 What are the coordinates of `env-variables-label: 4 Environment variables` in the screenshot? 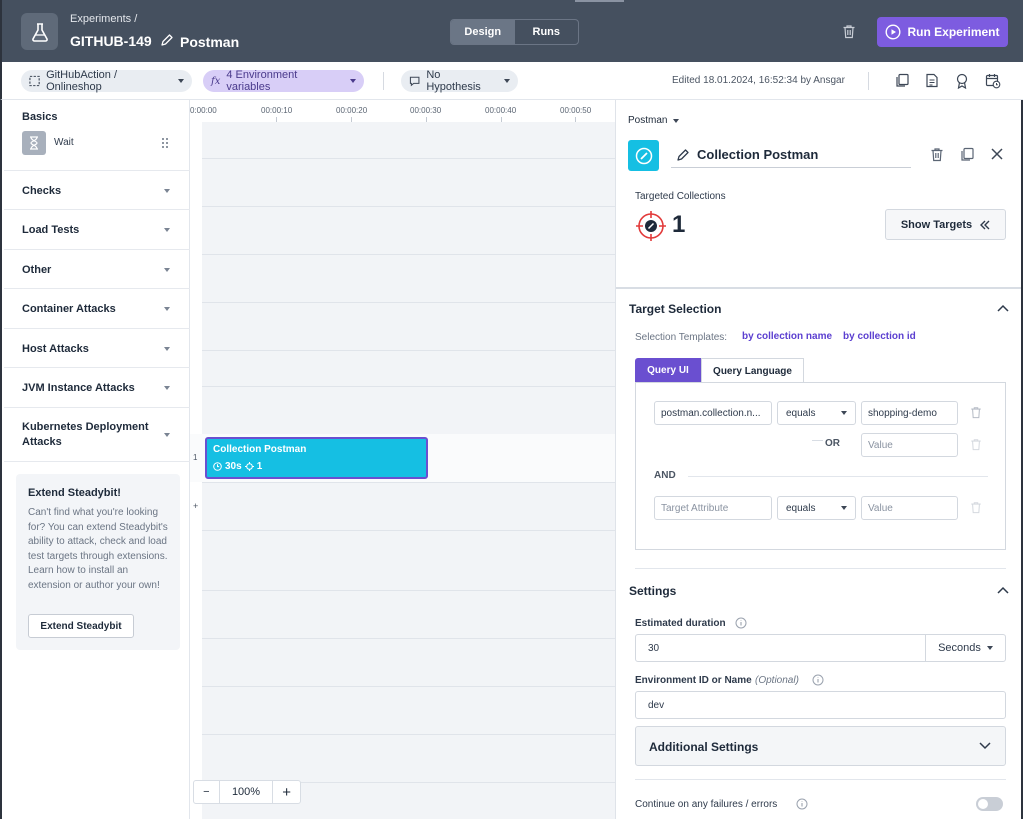 It's located at (262, 81).